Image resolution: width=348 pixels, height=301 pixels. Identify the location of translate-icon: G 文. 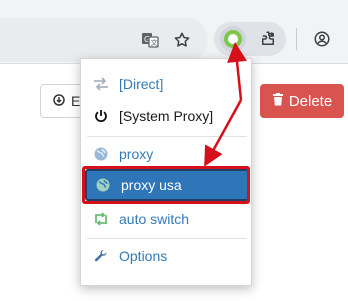
(150, 40).